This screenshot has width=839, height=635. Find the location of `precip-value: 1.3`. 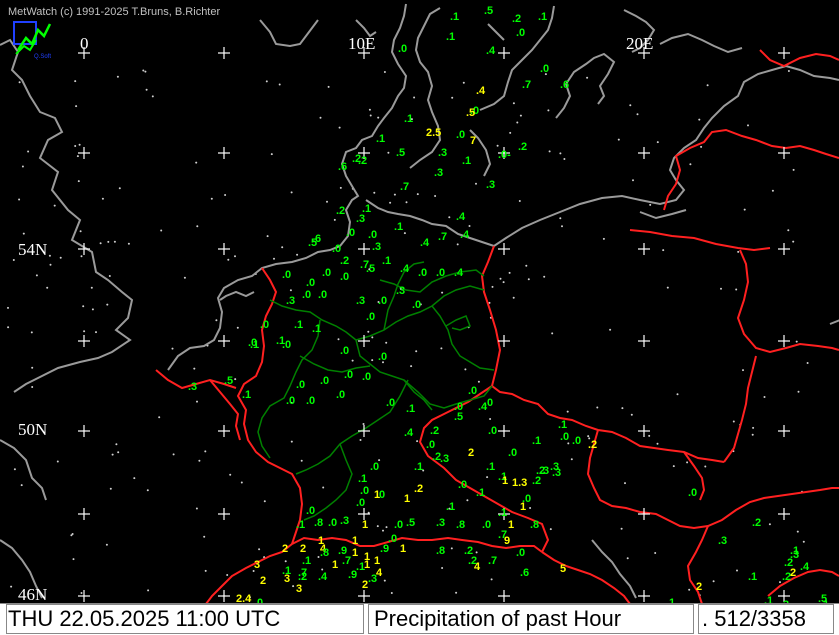

precip-value: 1.3 is located at coordinates (520, 483).